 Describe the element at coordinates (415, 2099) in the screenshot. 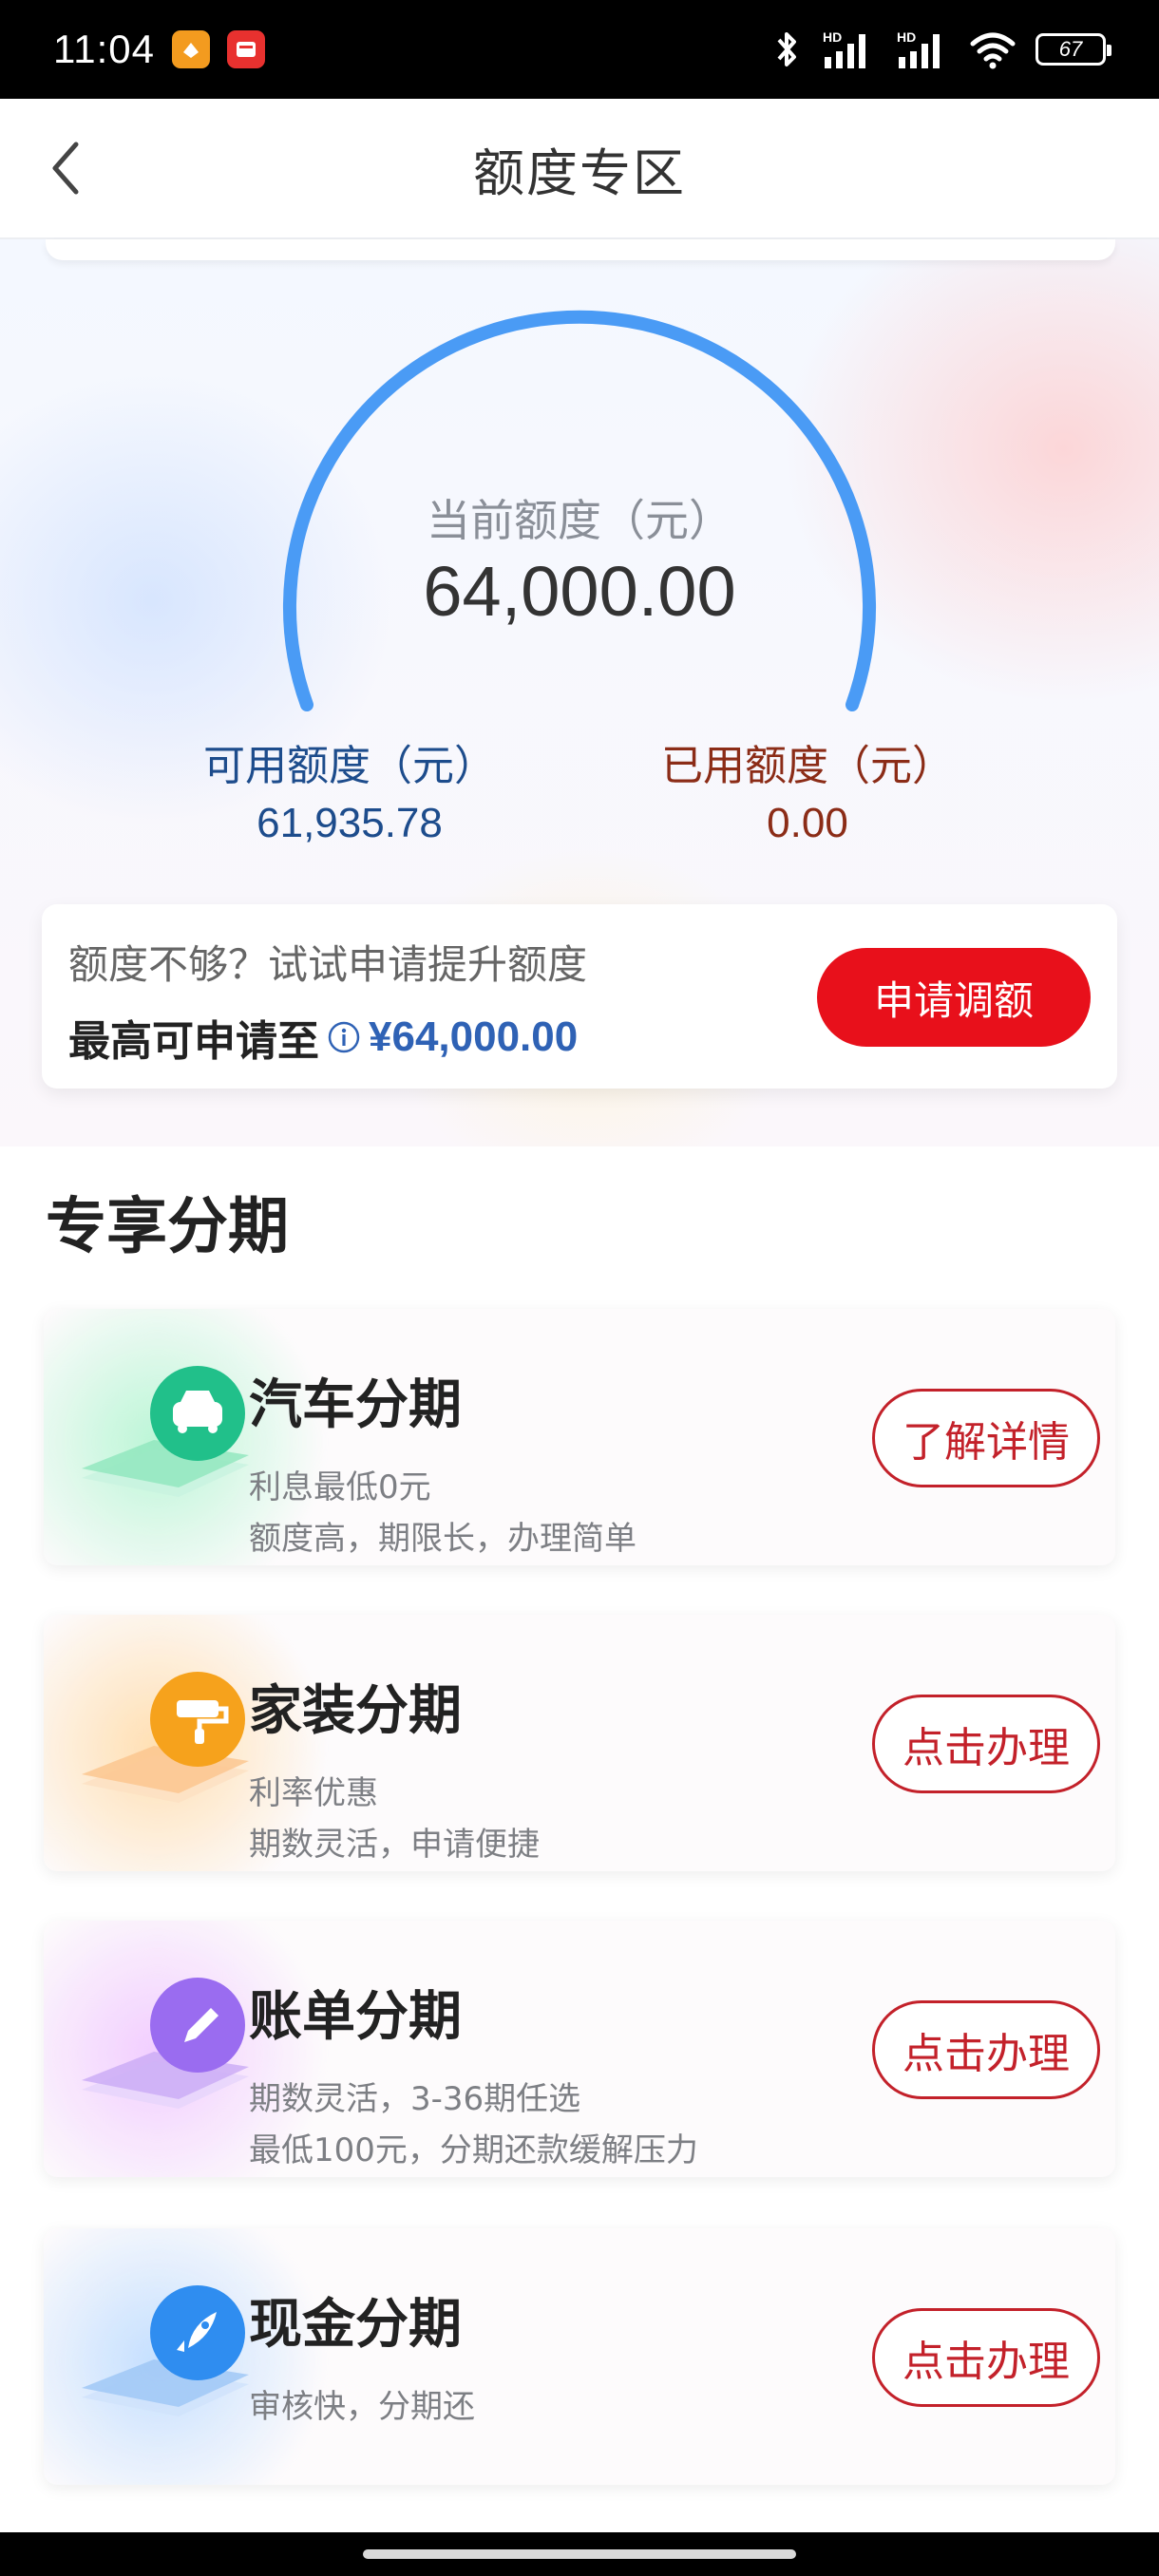

I see `plan-desc: 期数灵活，3-36期任选` at that location.